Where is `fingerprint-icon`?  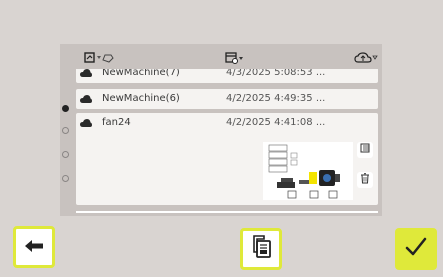
fingerprint-icon is located at coordinates (365, 150).